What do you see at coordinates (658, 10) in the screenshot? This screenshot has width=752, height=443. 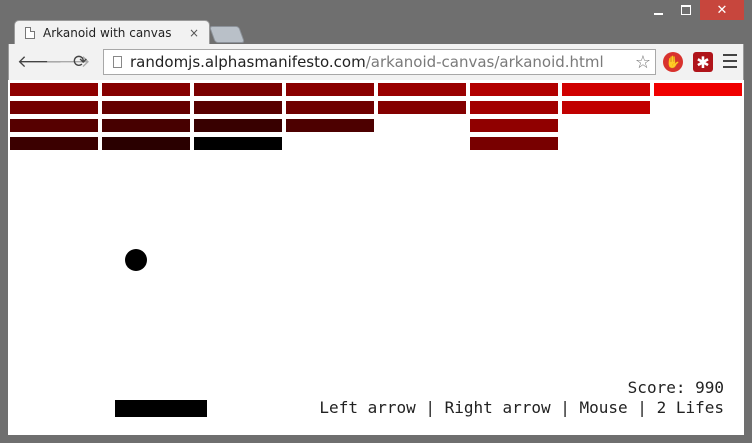 I see `minimize-button` at bounding box center [658, 10].